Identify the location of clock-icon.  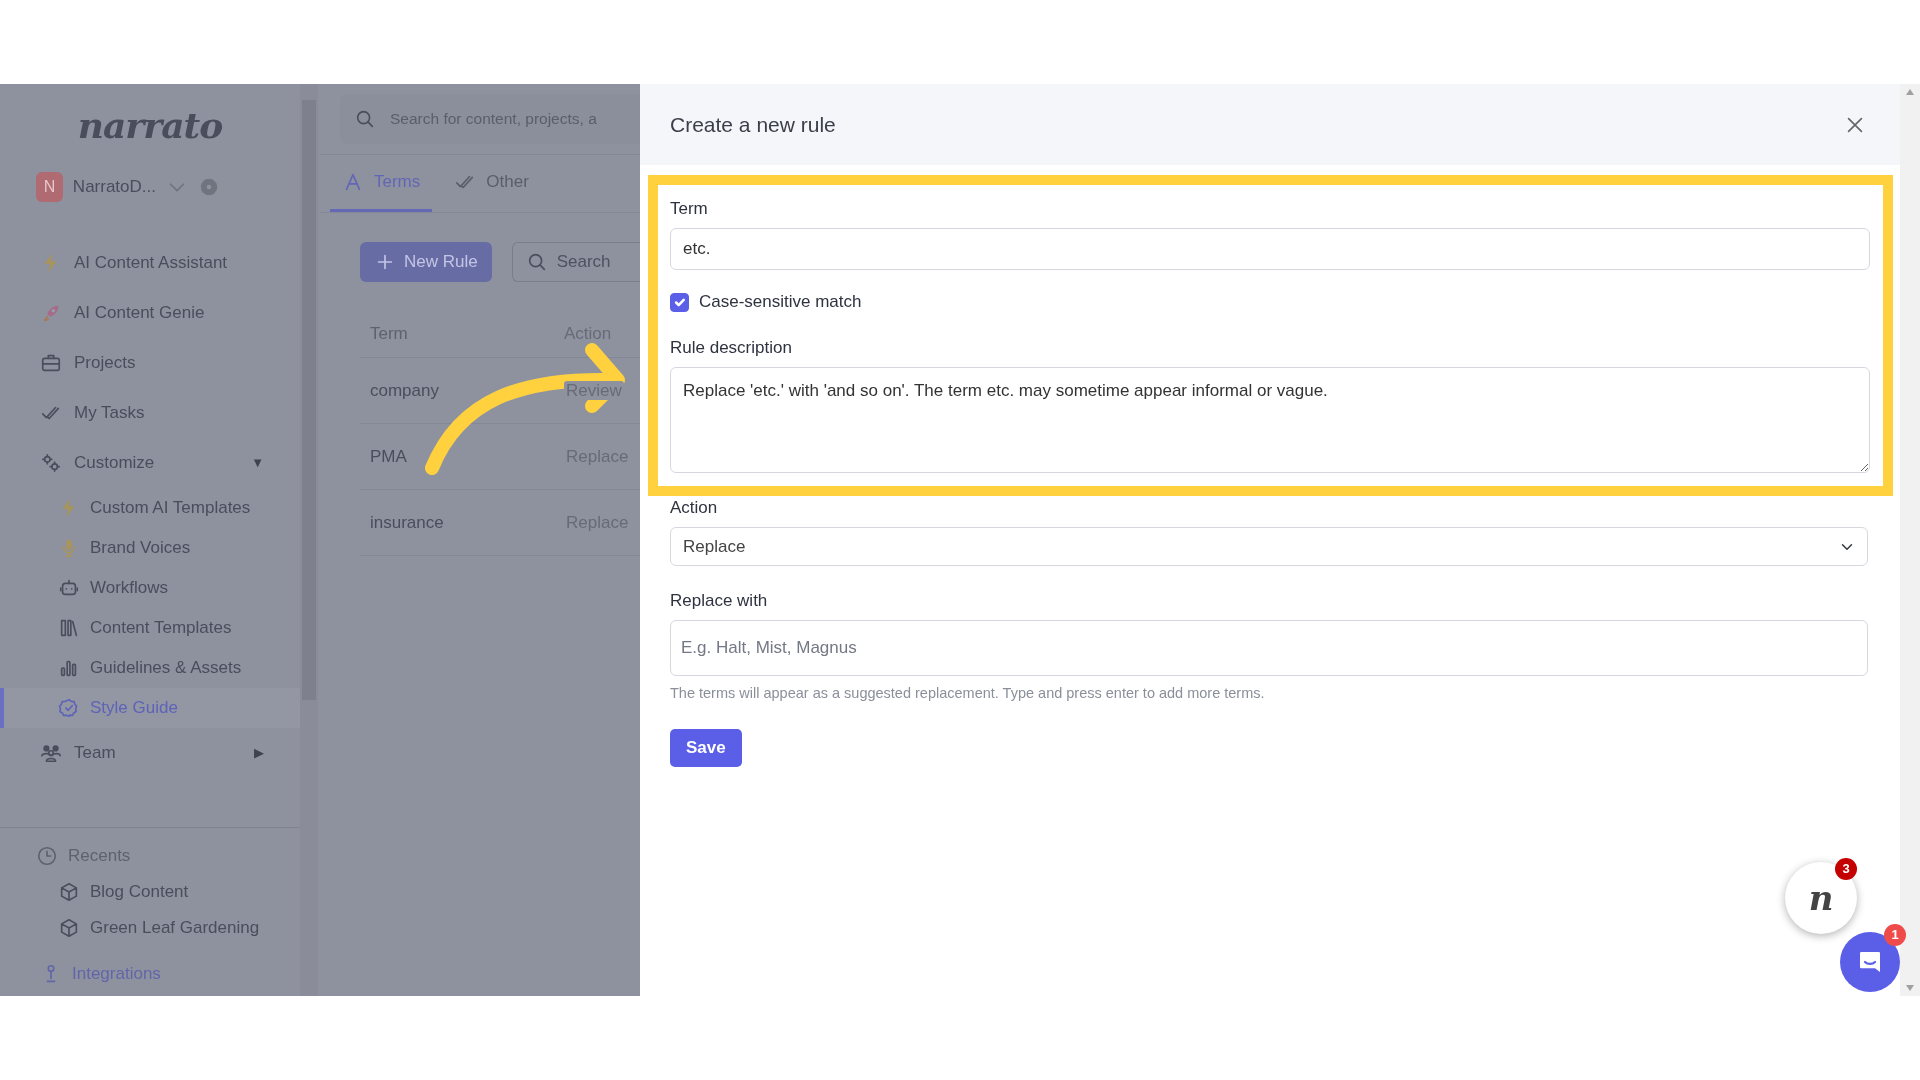
(47, 856).